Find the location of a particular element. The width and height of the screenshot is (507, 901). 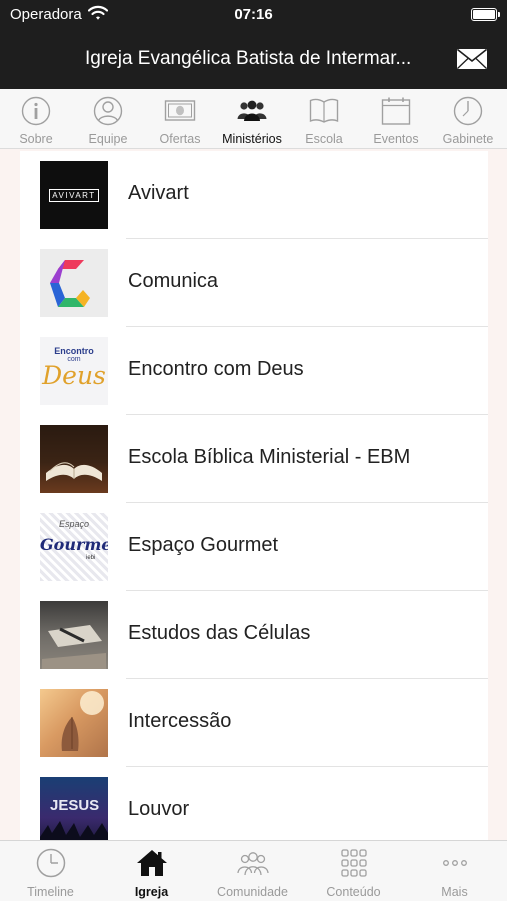

status-bar: Operadora 07:16 is located at coordinates (253, 15).